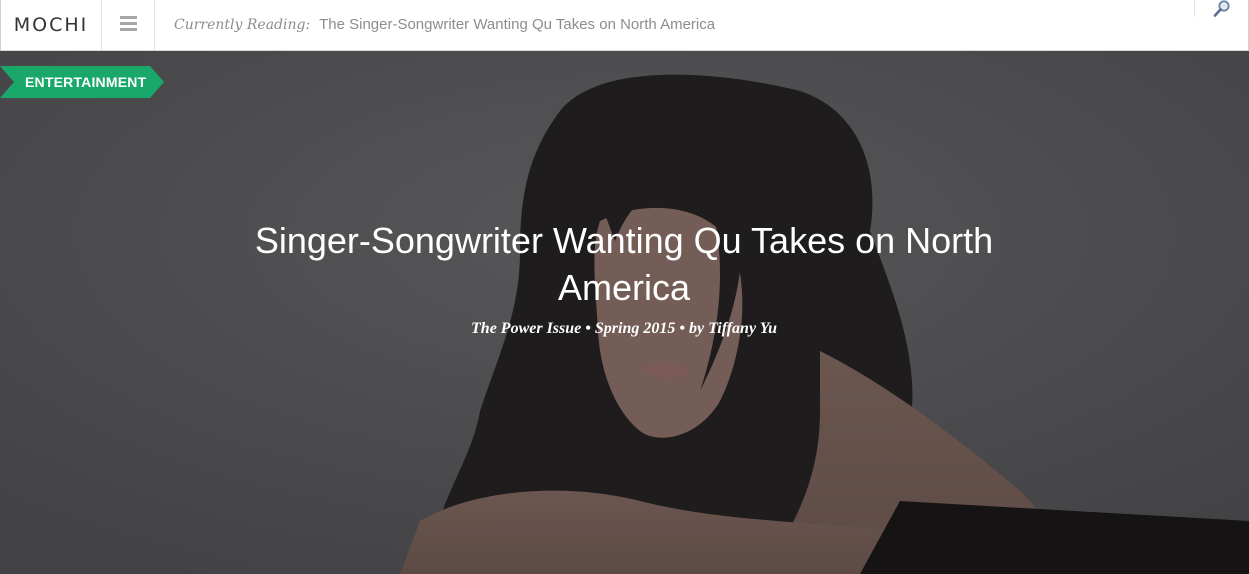  I want to click on hamburger-icon, so click(128, 23).